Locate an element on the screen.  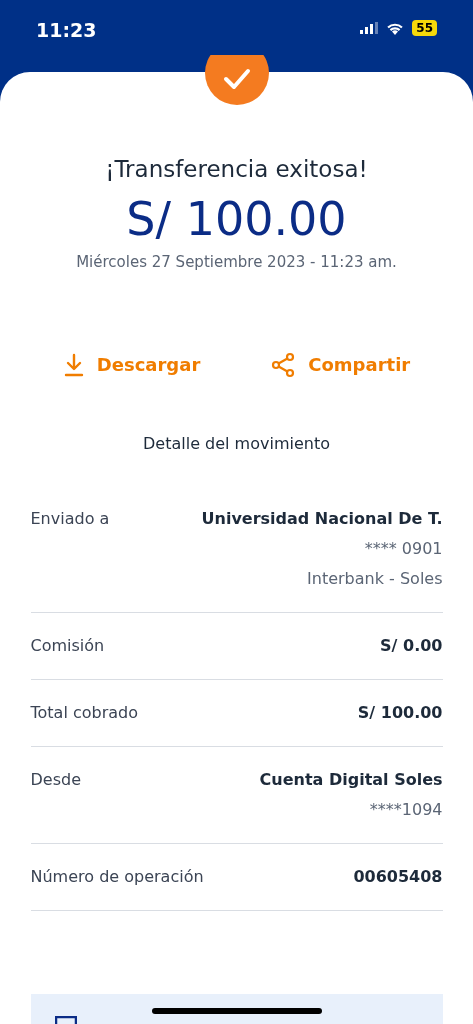
detail-label: Número de operación is located at coordinates (117, 877).